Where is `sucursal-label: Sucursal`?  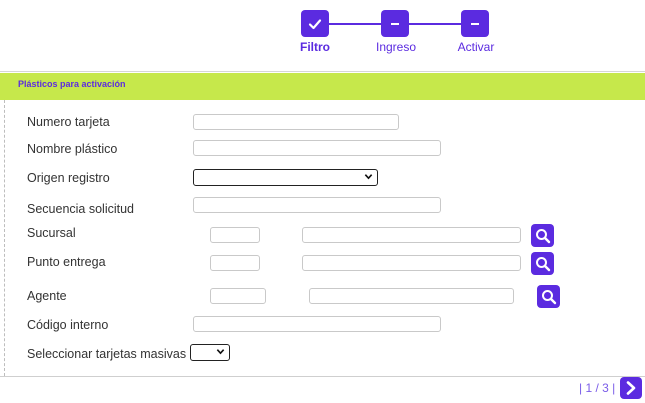
sucursal-label: Sucursal is located at coordinates (51, 233).